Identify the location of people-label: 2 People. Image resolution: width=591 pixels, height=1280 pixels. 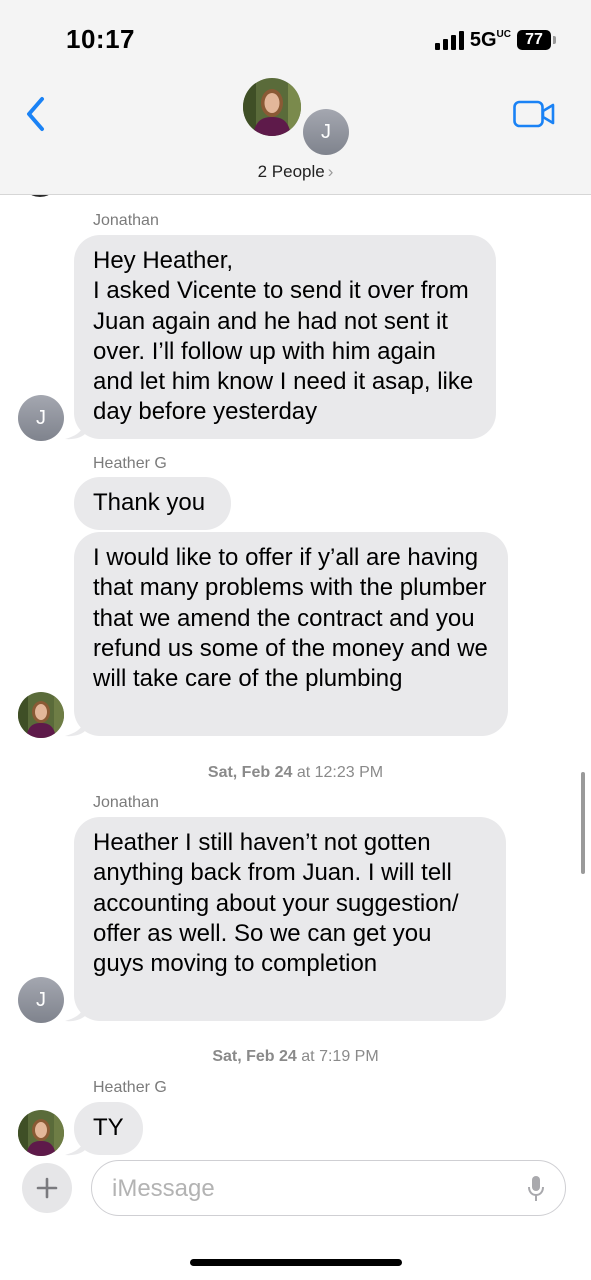
(291, 171).